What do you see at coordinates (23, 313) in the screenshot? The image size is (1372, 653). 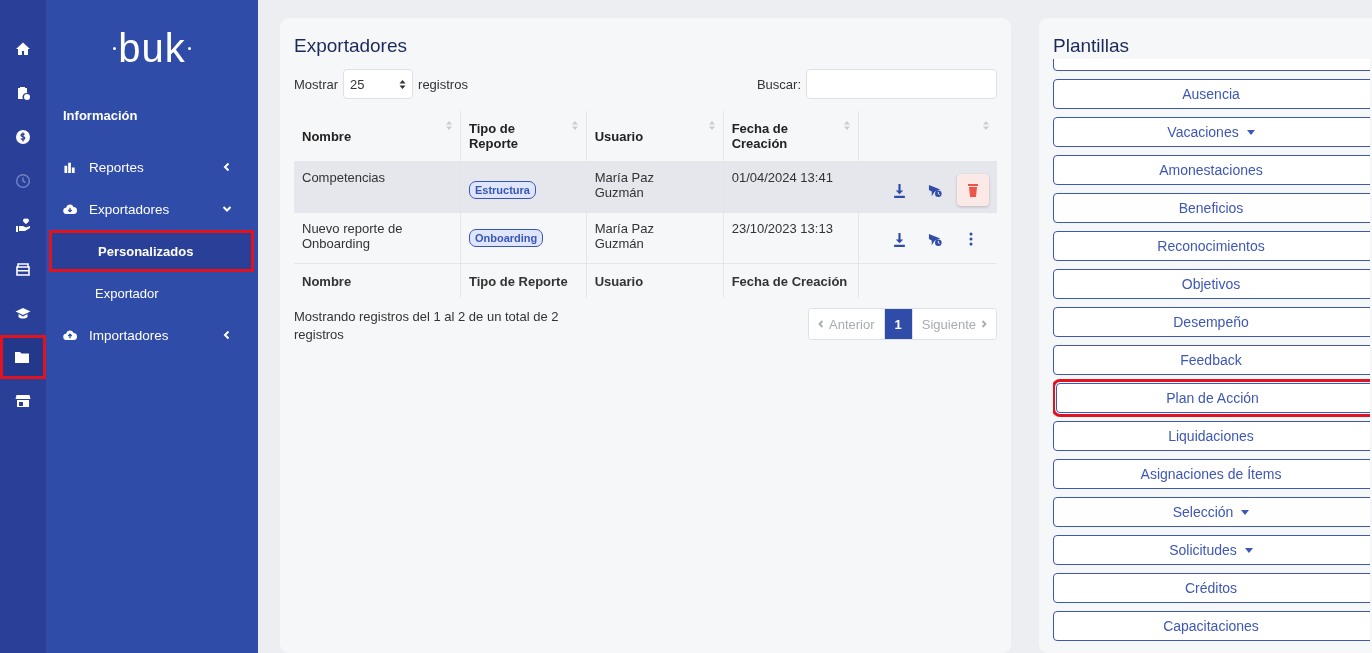 I see `graduation-cap-icon` at bounding box center [23, 313].